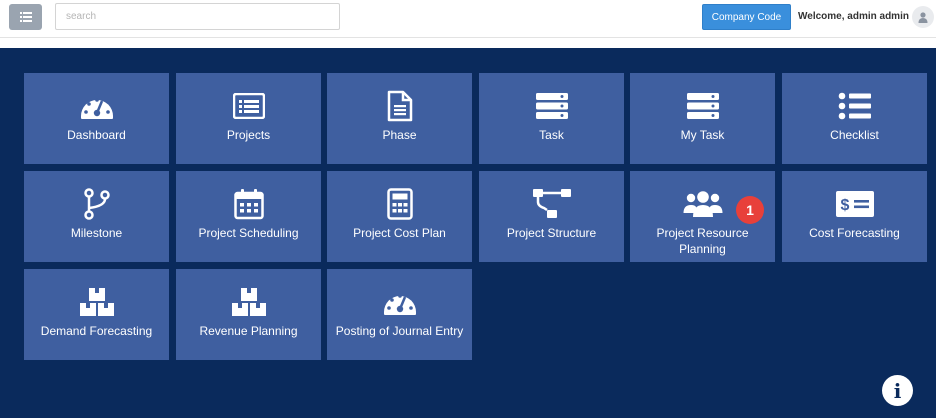 The image size is (936, 418). What do you see at coordinates (248, 233) in the screenshot?
I see `tile-label: Project Scheduling` at bounding box center [248, 233].